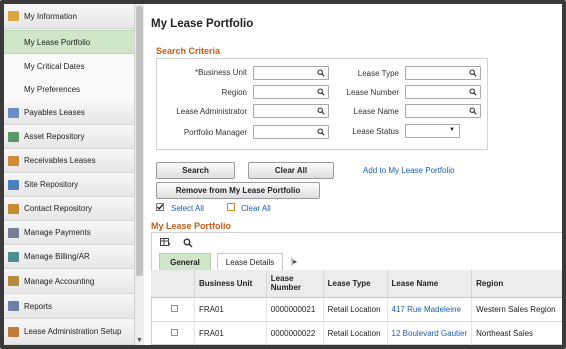 The height and width of the screenshot is (349, 566). Describe the element at coordinates (165, 242) in the screenshot. I see `personalize-grid-icon` at that location.